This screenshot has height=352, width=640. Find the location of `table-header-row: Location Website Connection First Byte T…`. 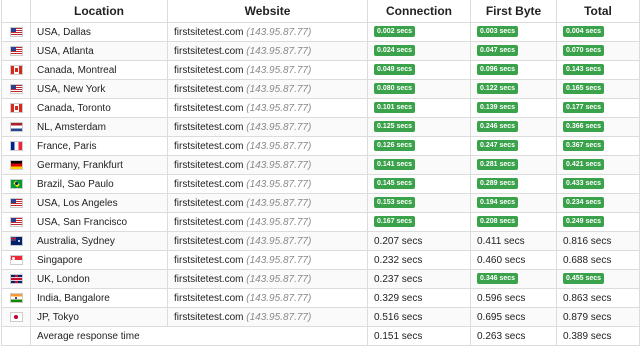

table-header-row: Location Website Connection First Byte T… is located at coordinates (320, 11).